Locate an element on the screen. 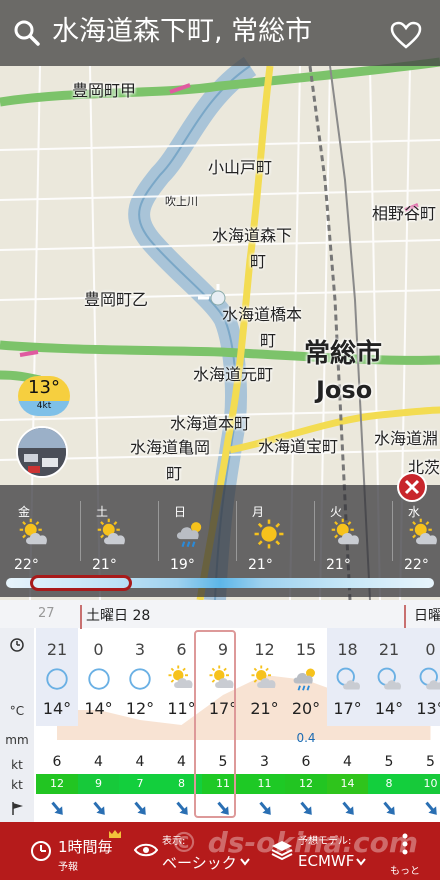  wind-direction-flag-icon is located at coordinates (17, 808).